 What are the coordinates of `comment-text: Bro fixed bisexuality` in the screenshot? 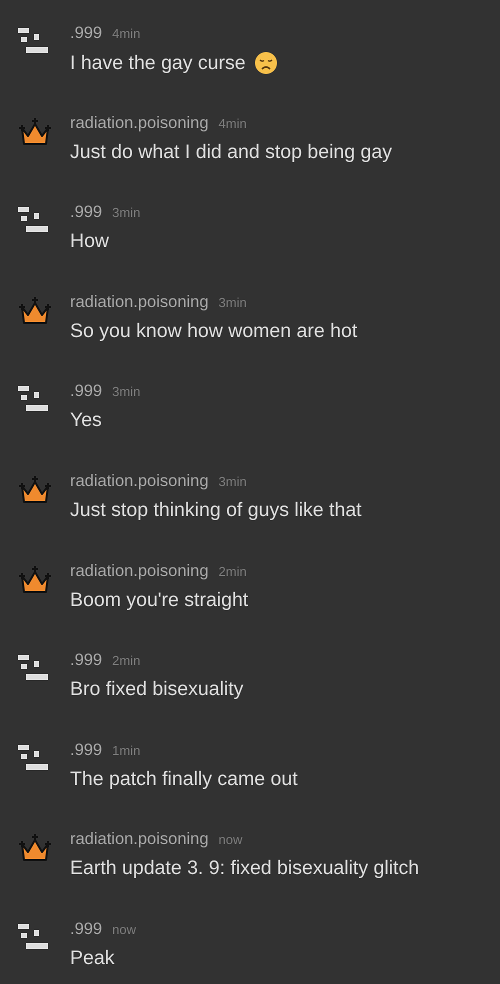 It's located at (157, 690).